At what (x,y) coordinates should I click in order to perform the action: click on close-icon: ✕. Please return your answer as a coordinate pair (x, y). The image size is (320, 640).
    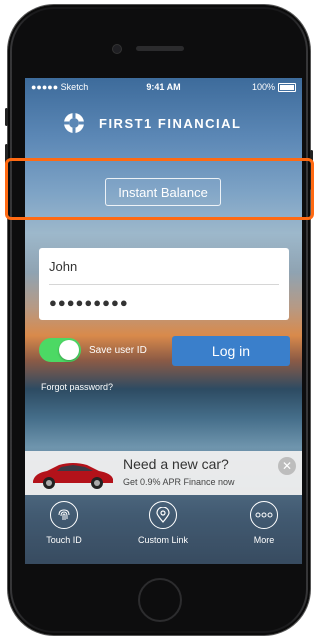
    Looking at the image, I should click on (287, 466).